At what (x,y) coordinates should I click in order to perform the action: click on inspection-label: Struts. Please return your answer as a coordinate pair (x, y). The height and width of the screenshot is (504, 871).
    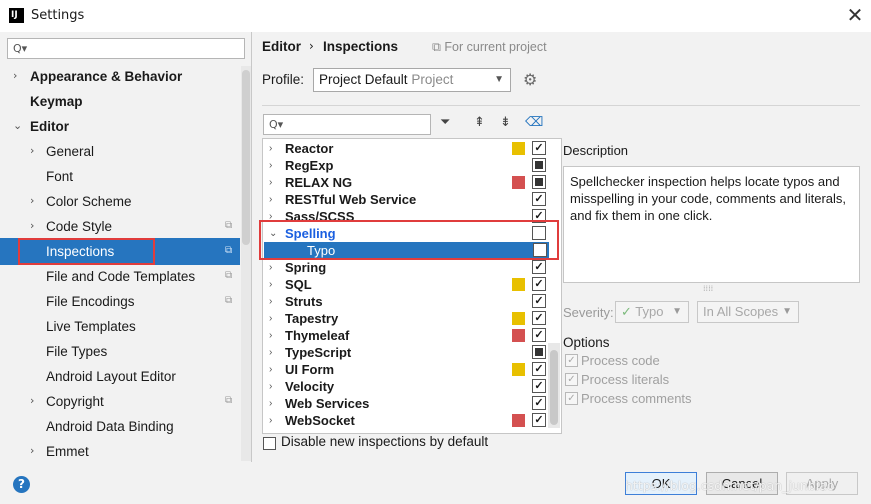
    Looking at the image, I should click on (304, 301).